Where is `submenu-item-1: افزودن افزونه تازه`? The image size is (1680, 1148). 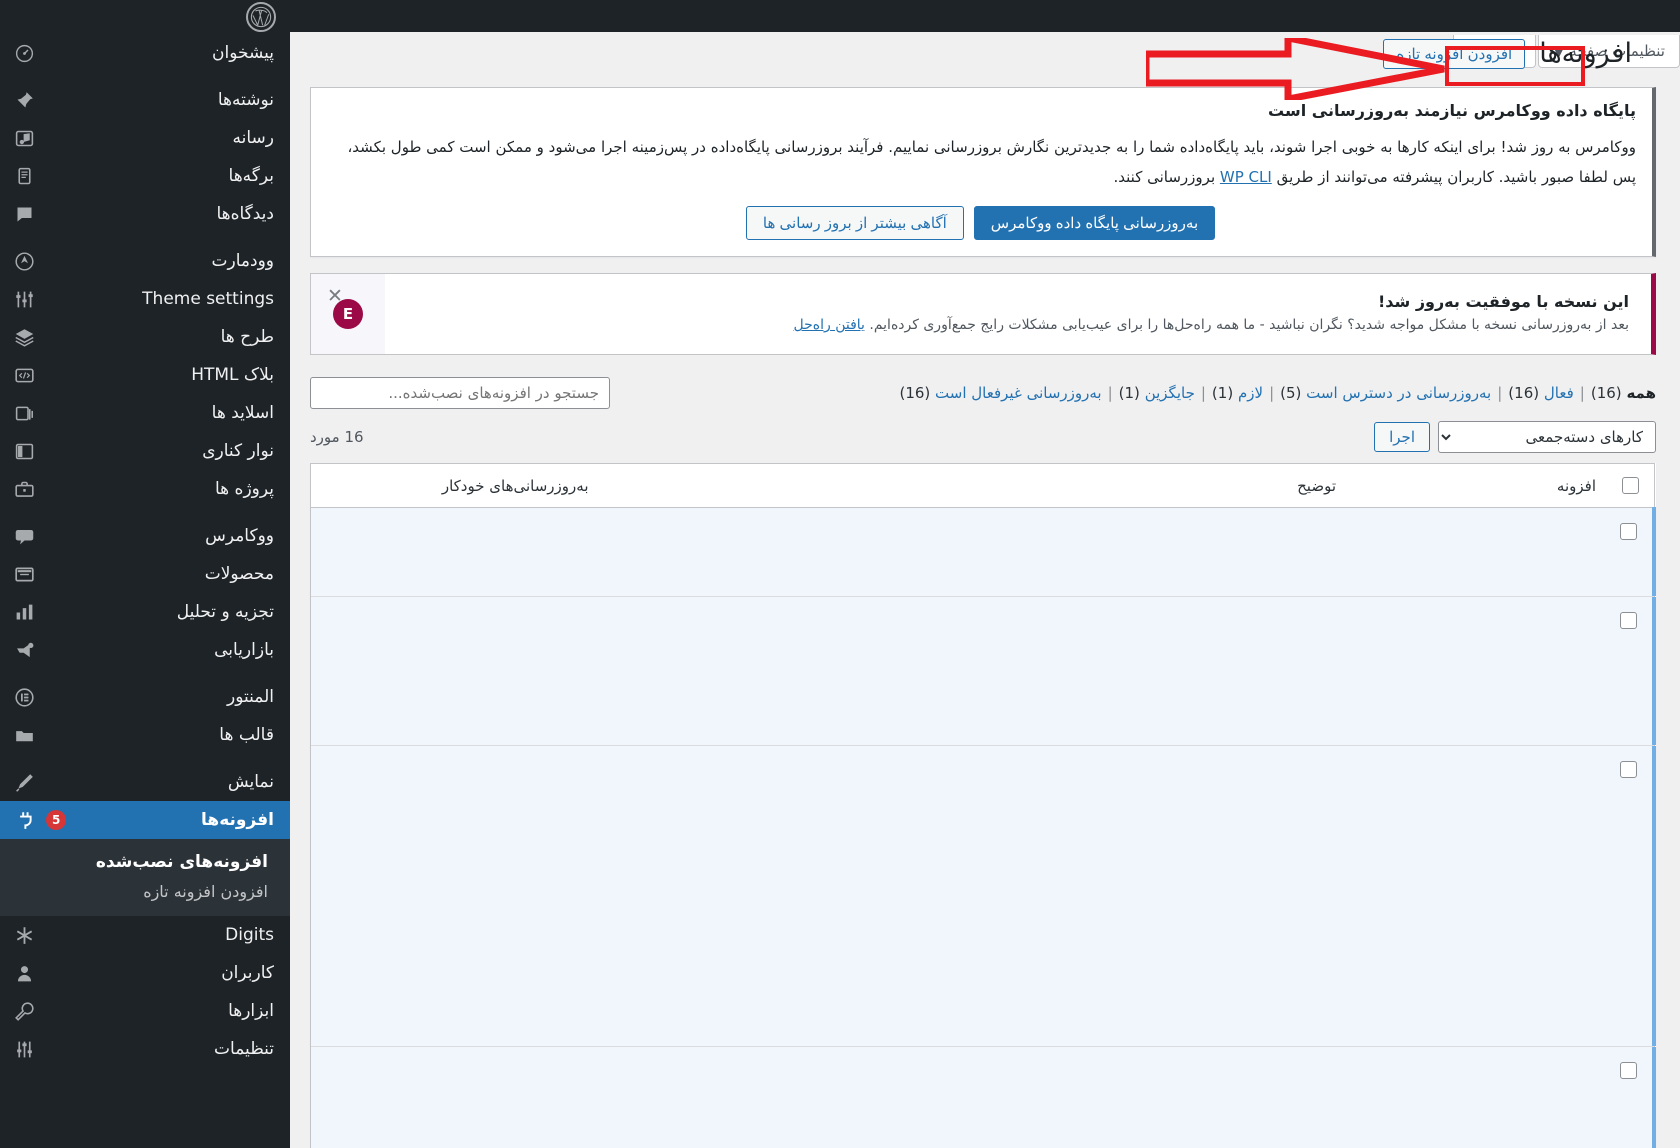 submenu-item-1: افزودن افزونه تازه is located at coordinates (145, 891).